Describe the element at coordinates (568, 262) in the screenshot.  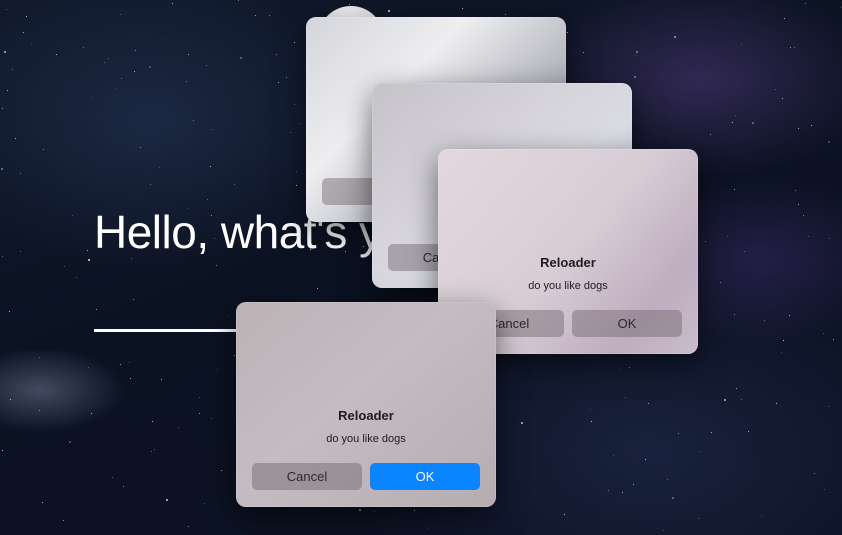
I see `dialog-title: Reloader` at that location.